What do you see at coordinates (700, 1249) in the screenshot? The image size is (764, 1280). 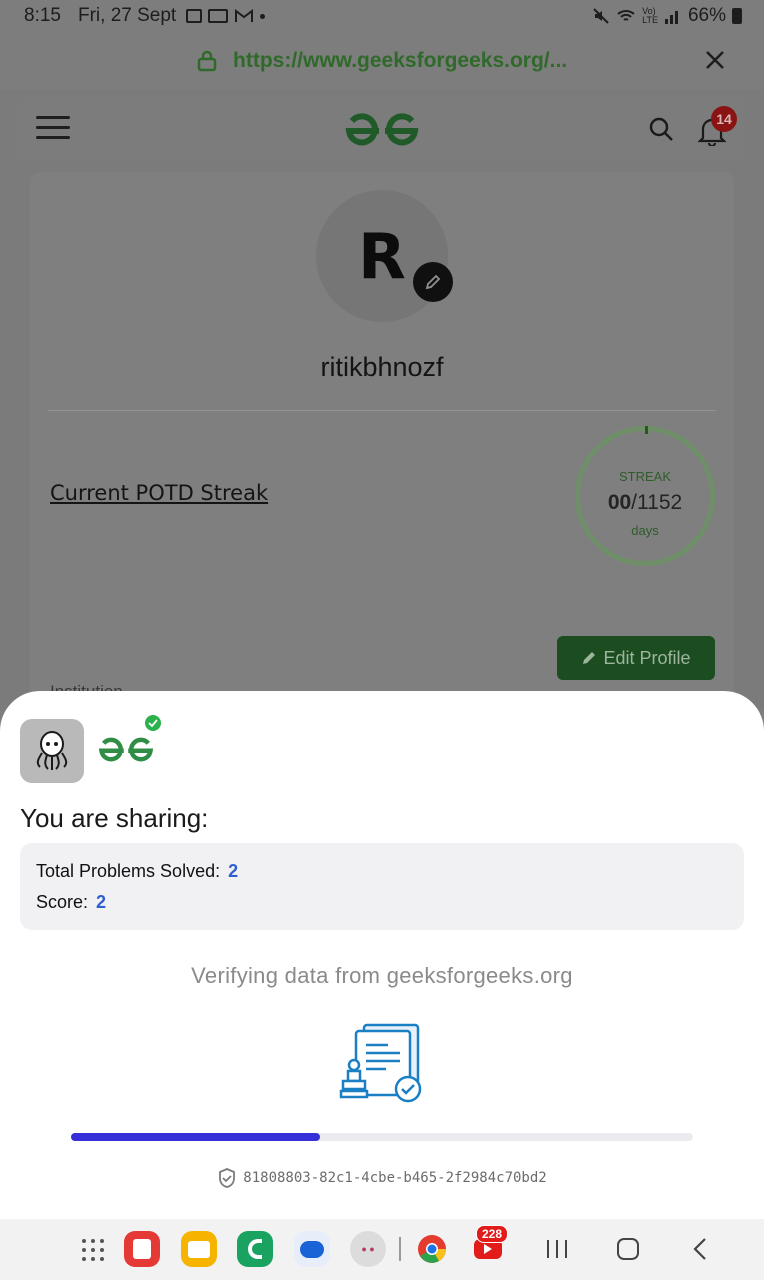 I see `back-icon` at bounding box center [700, 1249].